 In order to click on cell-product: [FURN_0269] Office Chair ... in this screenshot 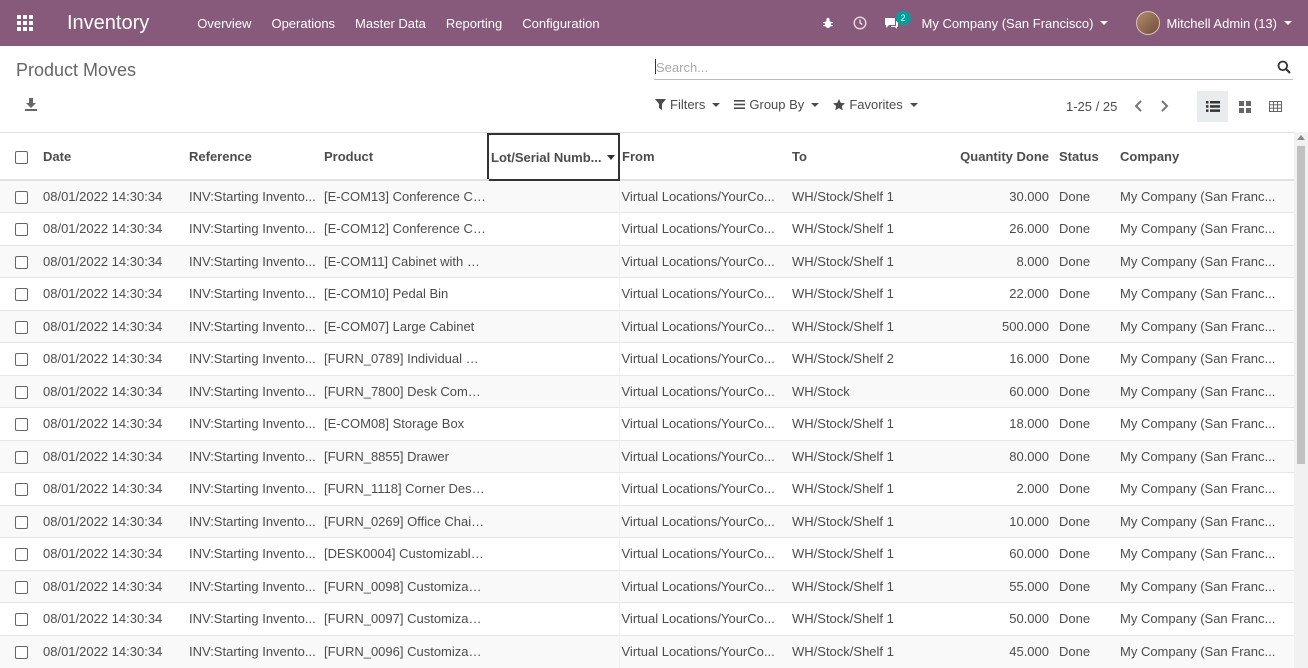, I will do `click(405, 521)`.